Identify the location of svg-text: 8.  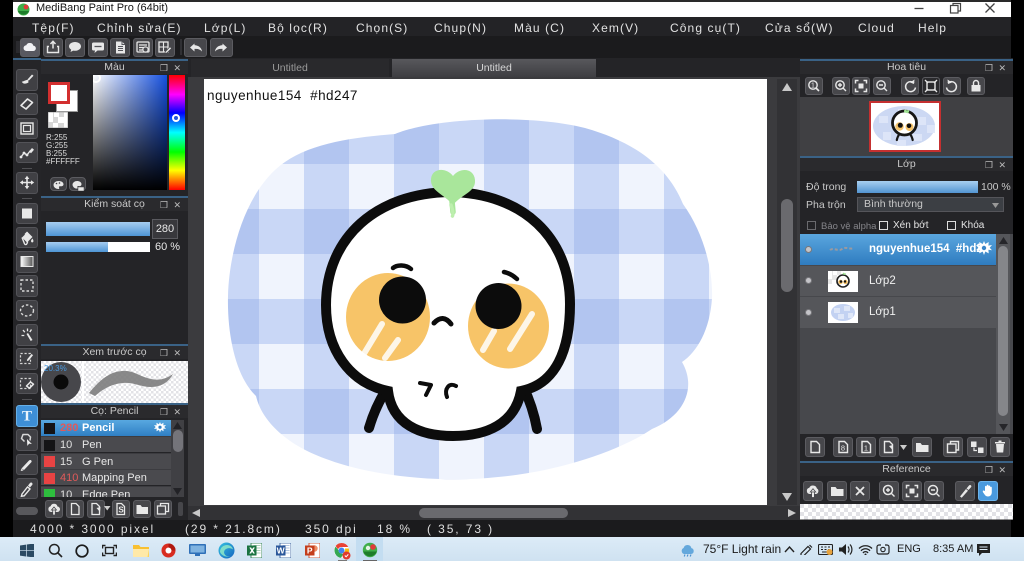
(843, 448).